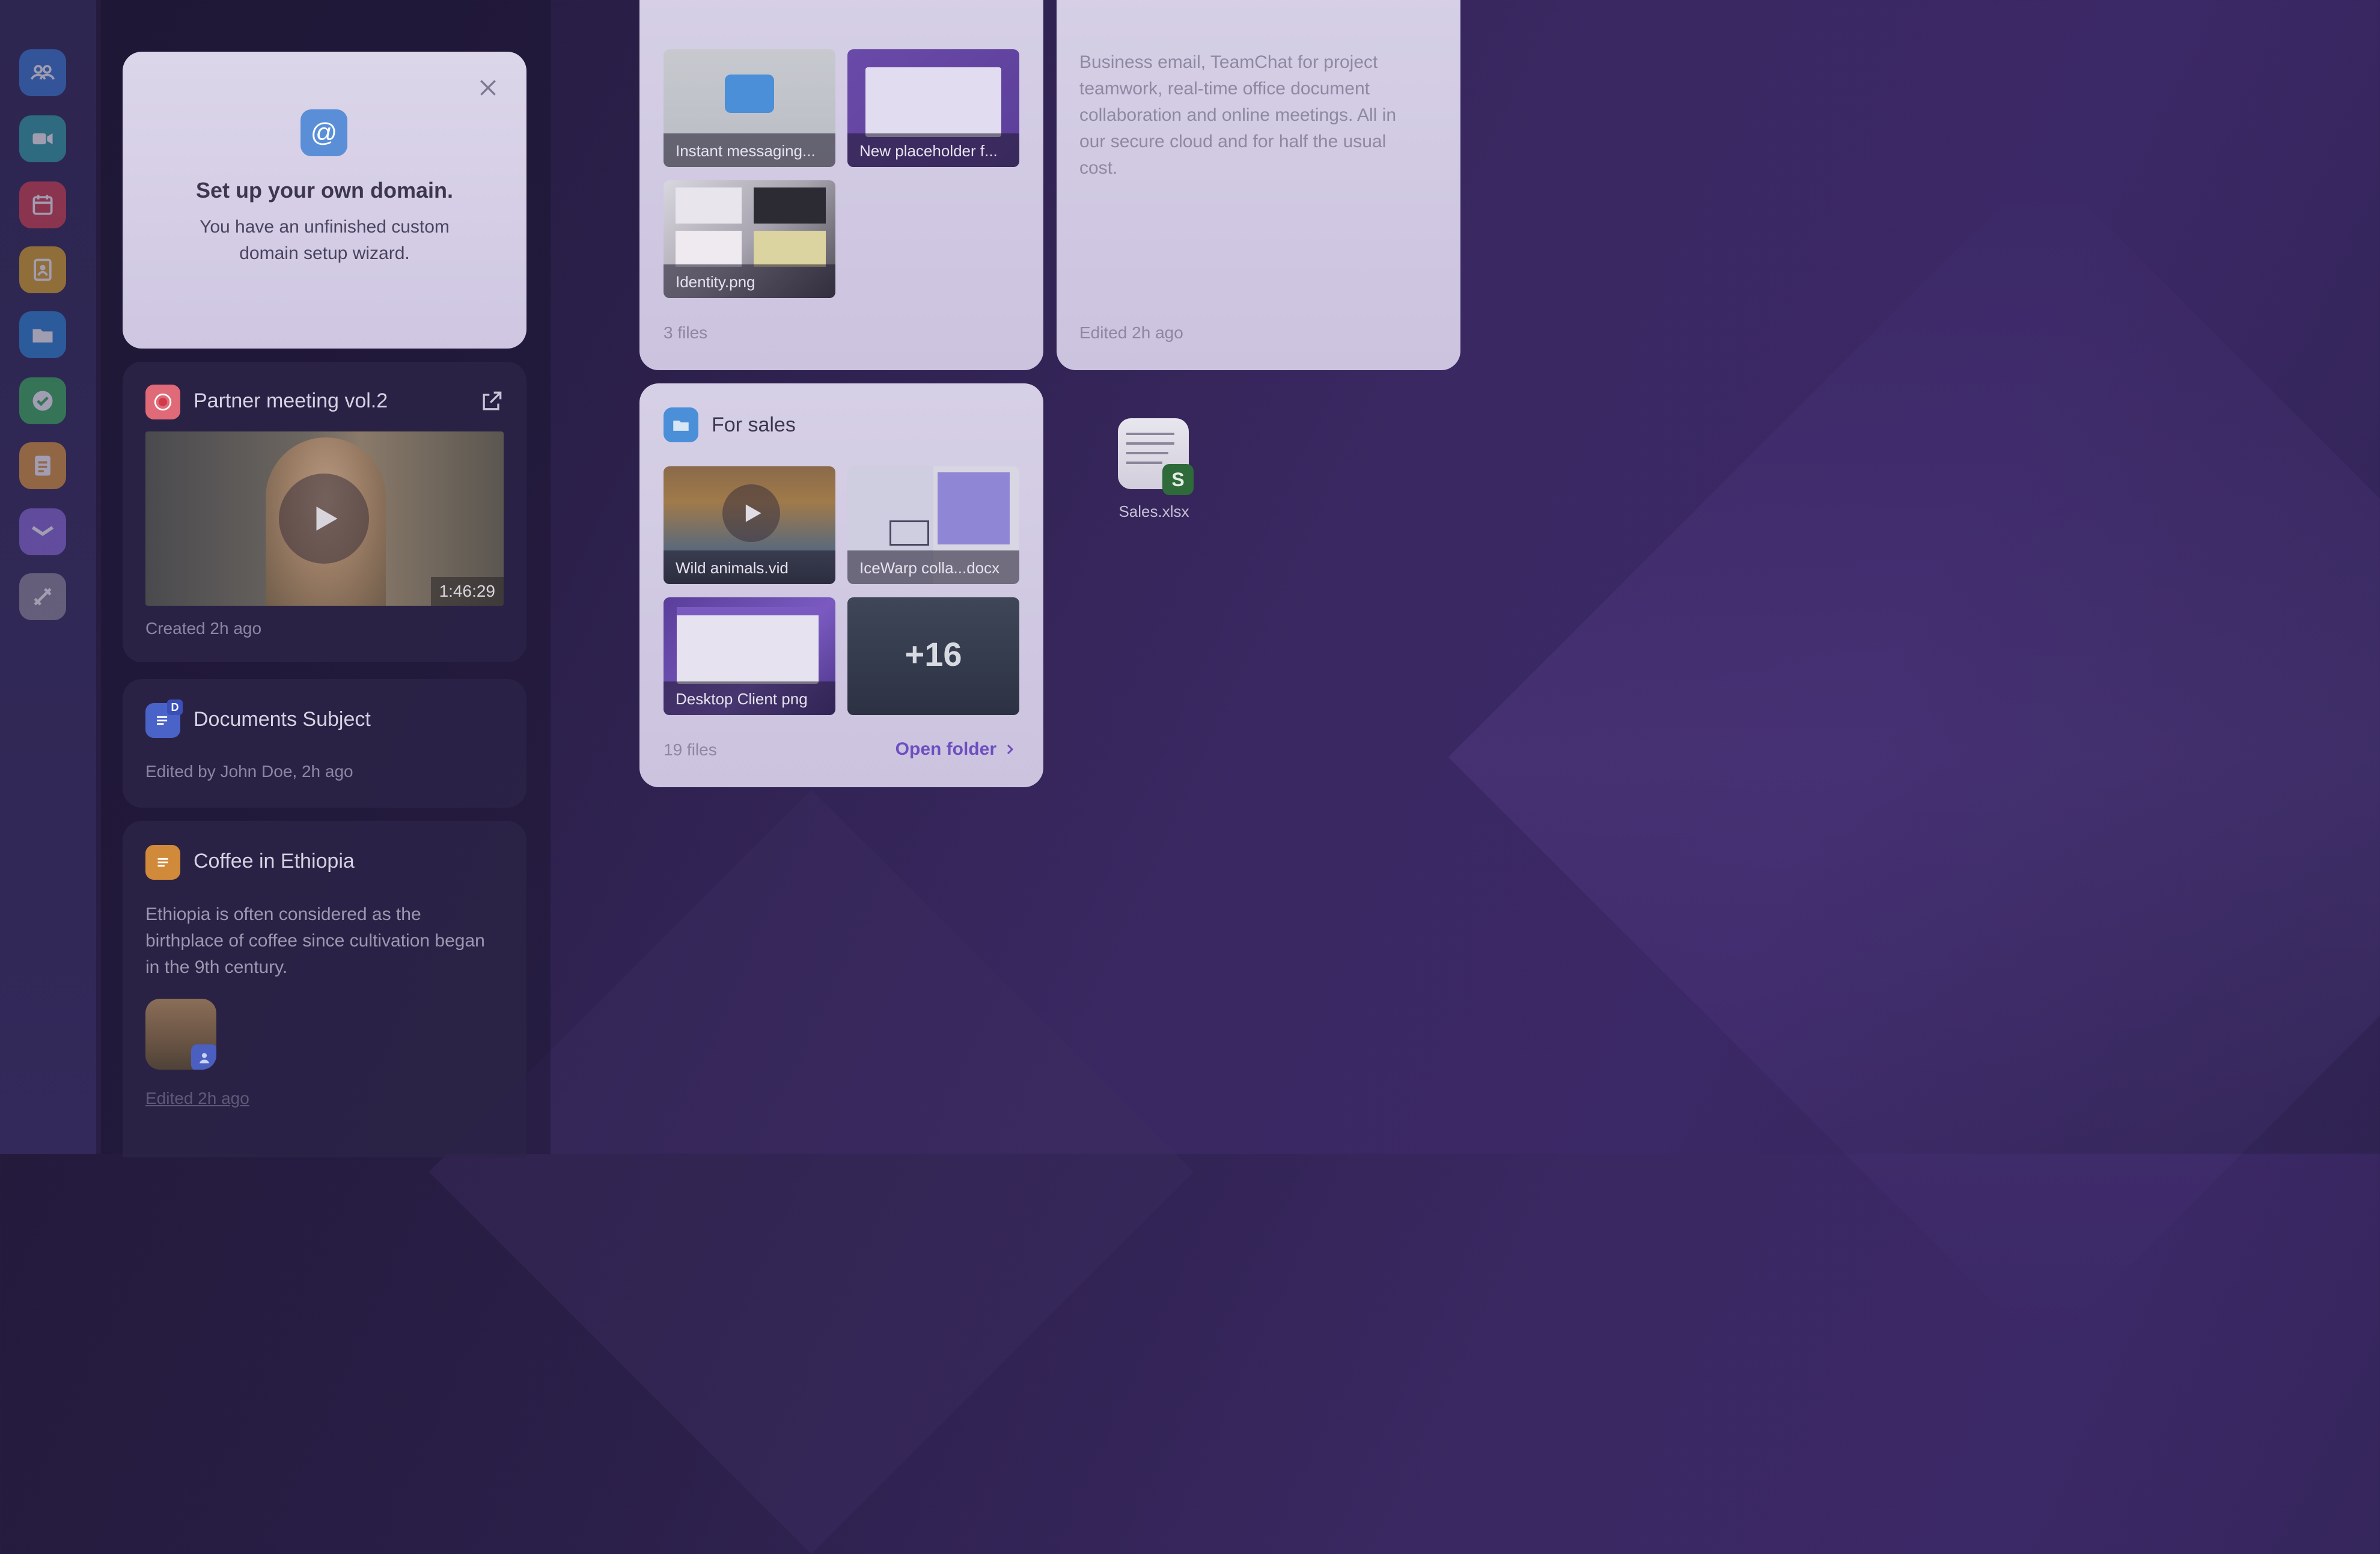 Image resolution: width=2380 pixels, height=1554 pixels. Describe the element at coordinates (749, 281) in the screenshot. I see `file-label: Identity.png` at that location.